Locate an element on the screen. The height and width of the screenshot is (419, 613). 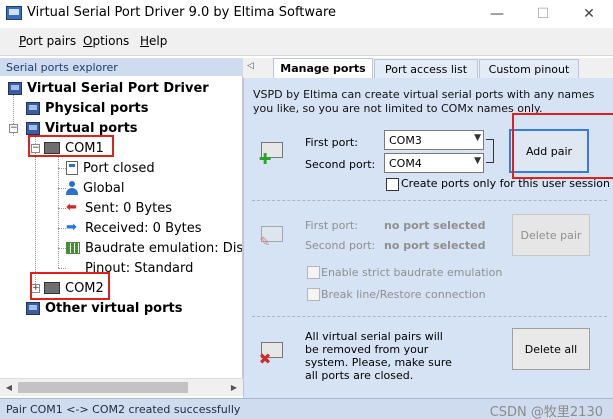
arrow-right-icon: ➡ is located at coordinates (71, 227).